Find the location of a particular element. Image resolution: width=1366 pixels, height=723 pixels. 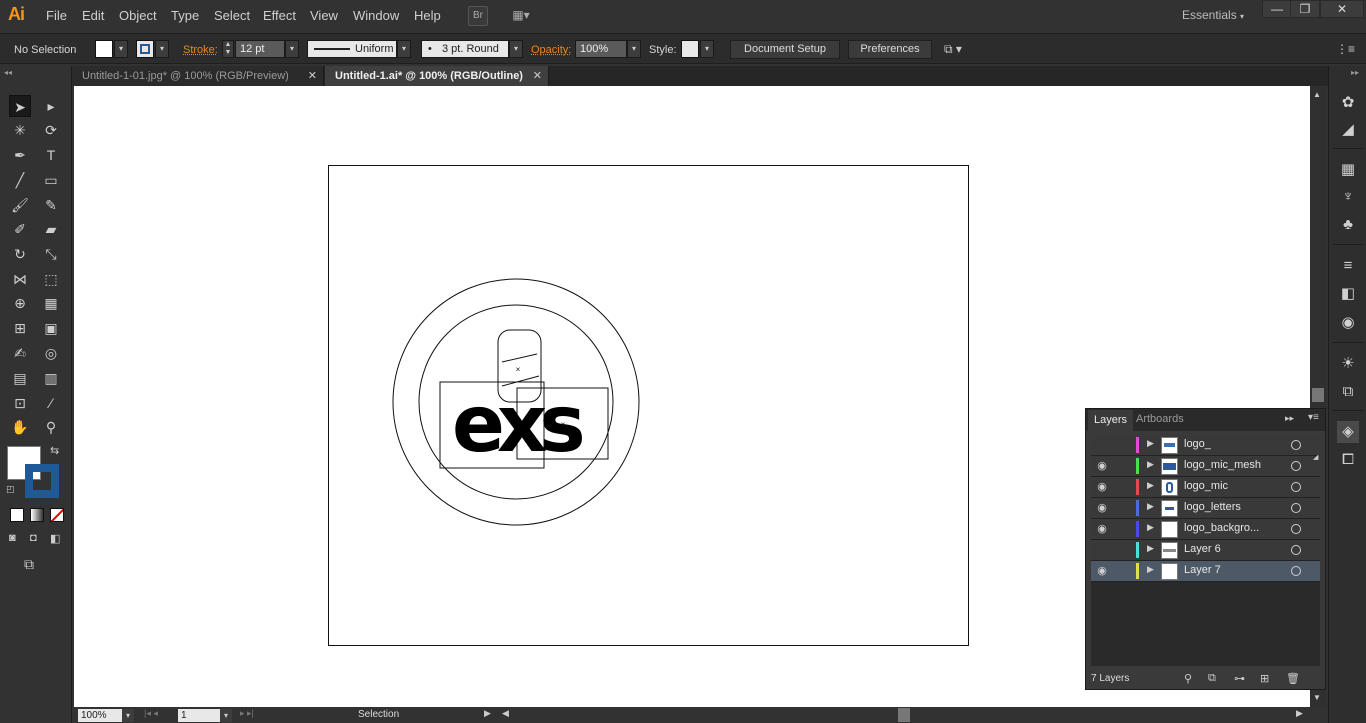

stroke-weight-input: 12 pt is located at coordinates (260, 49).